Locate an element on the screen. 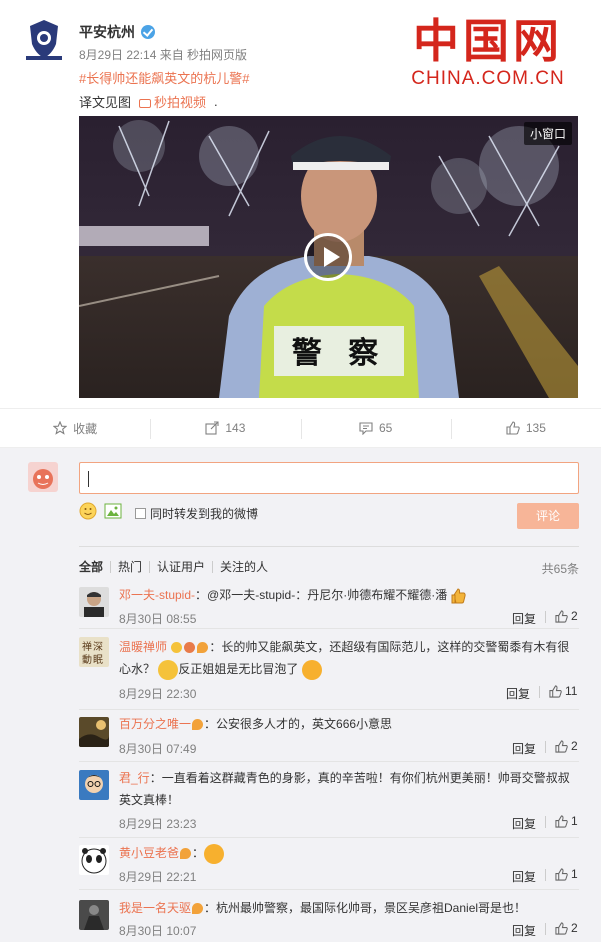 This screenshot has height=942, width=601. thinking-emoji-icon is located at coordinates (168, 669).